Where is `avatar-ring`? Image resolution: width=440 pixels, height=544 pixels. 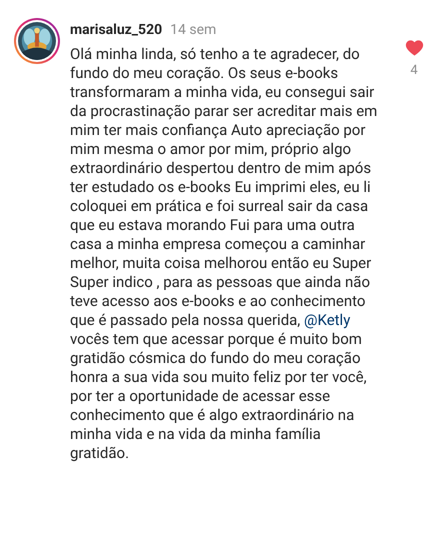 avatar-ring is located at coordinates (37, 41).